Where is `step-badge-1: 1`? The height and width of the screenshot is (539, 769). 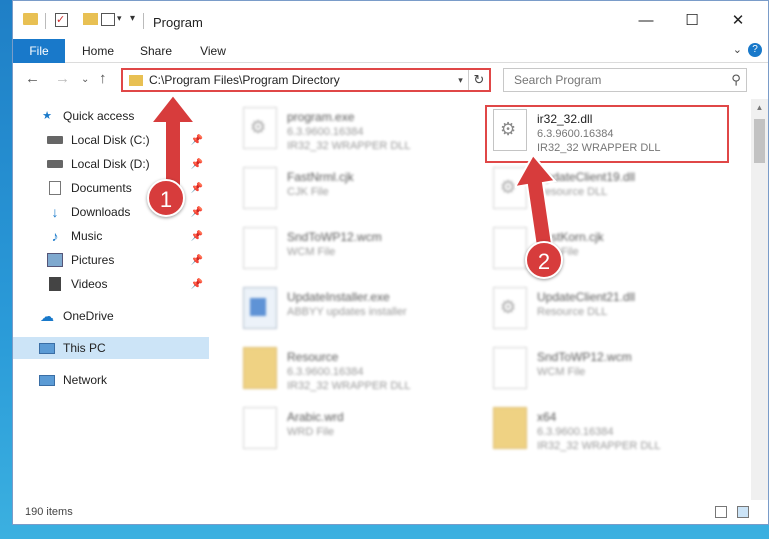 step-badge-1: 1 is located at coordinates (166, 198).